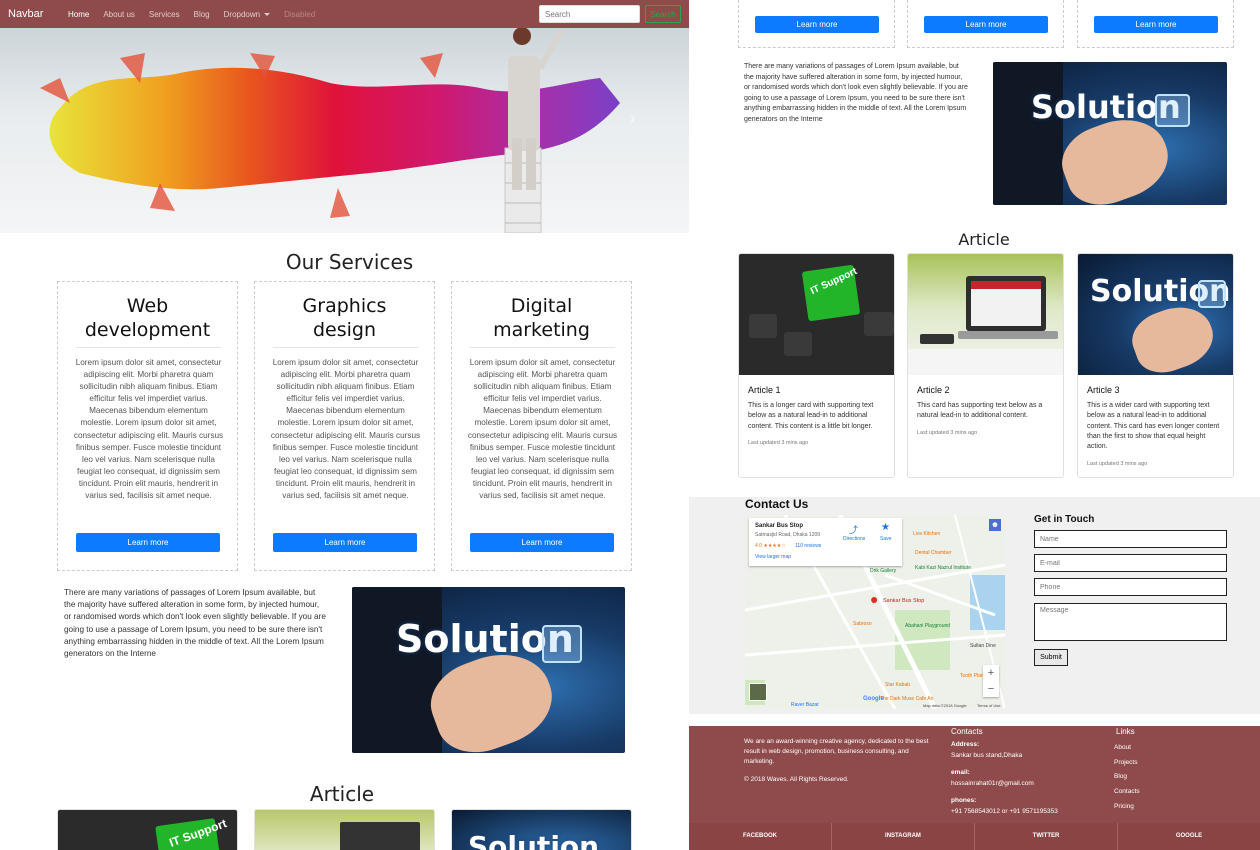 Image resolution: width=1260 pixels, height=850 pixels. I want to click on footer-email-label: email:, so click(960, 772).